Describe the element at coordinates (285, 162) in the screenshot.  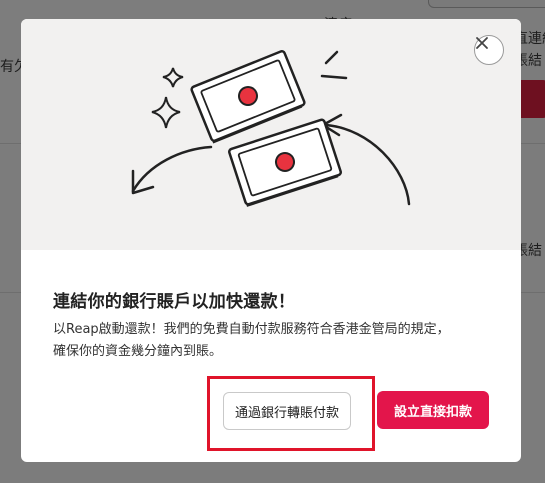
I see `bill-lower-icon` at that location.